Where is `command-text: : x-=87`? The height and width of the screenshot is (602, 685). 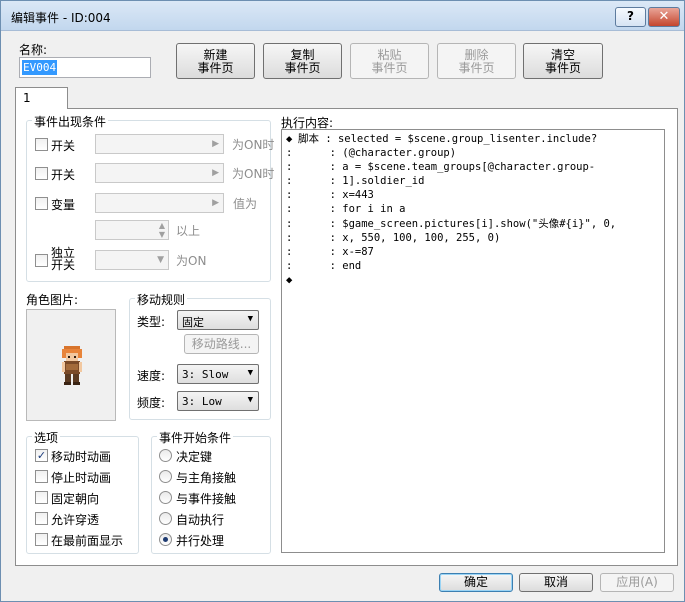
command-text: : x-=87 is located at coordinates (336, 251).